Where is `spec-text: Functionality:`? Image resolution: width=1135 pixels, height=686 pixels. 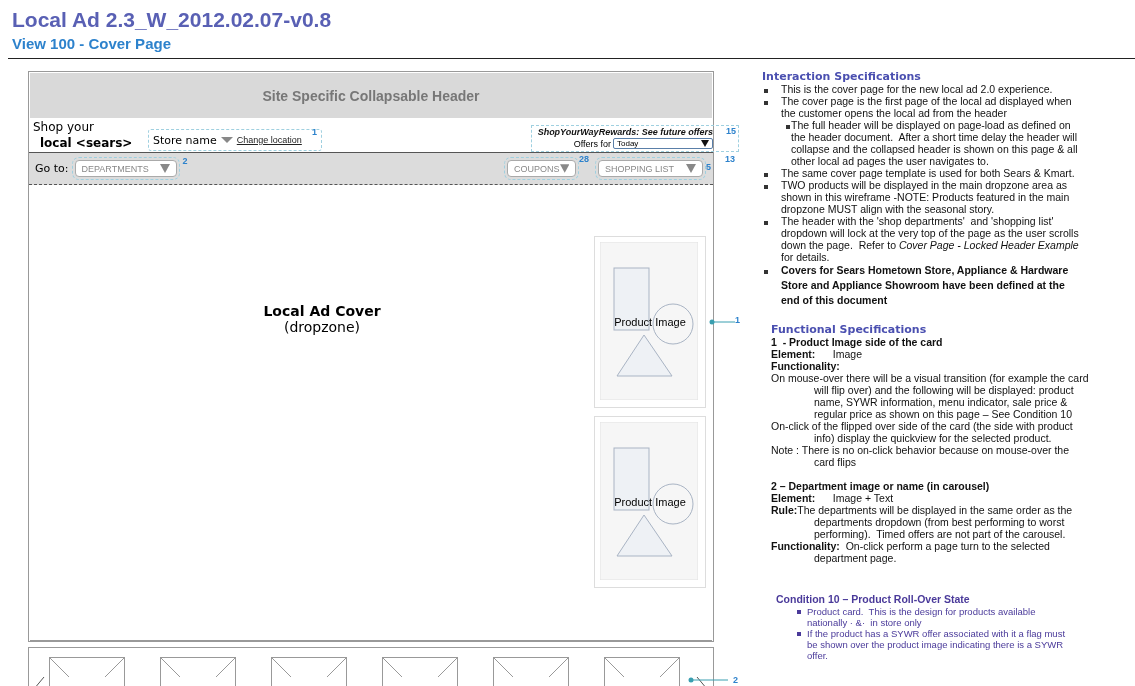
spec-text: Functionality: is located at coordinates (806, 366).